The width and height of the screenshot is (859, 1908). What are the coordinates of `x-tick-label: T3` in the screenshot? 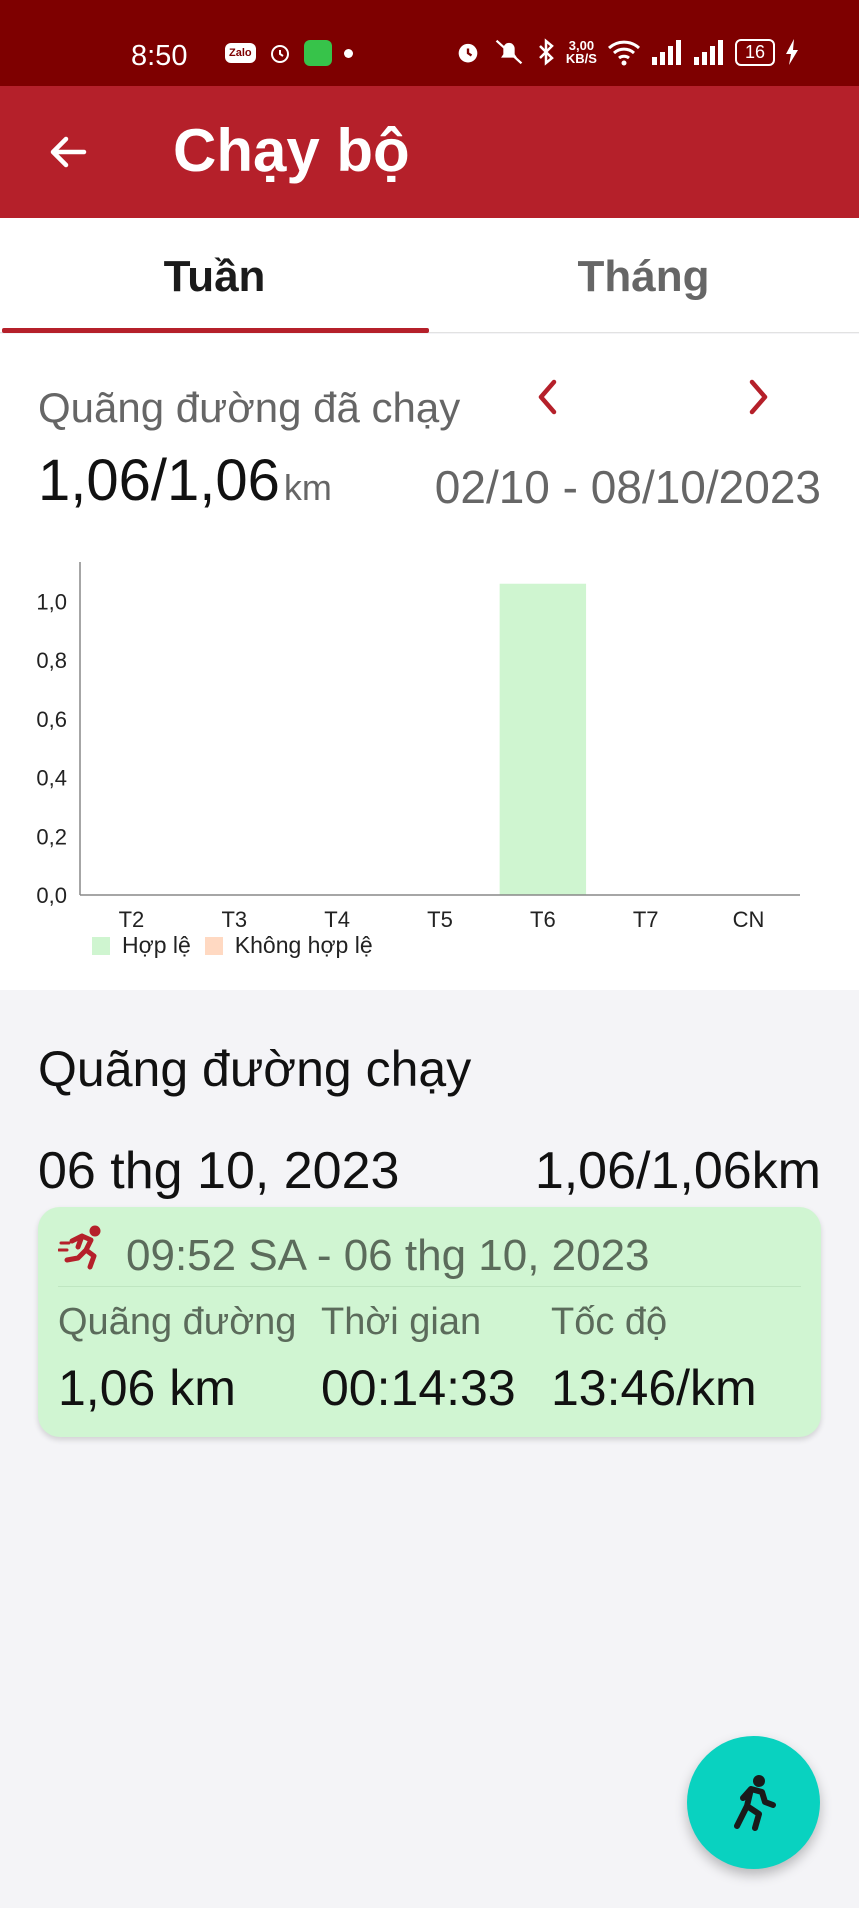 It's located at (234, 919).